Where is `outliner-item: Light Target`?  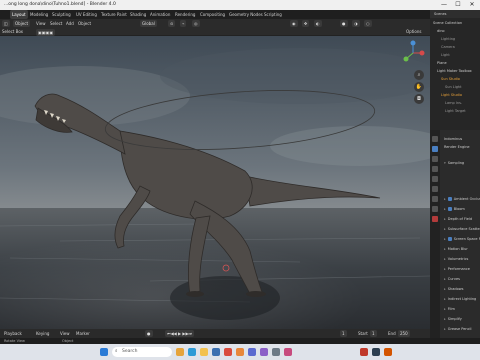
outliner-item: Light Target is located at coordinates (455, 111).